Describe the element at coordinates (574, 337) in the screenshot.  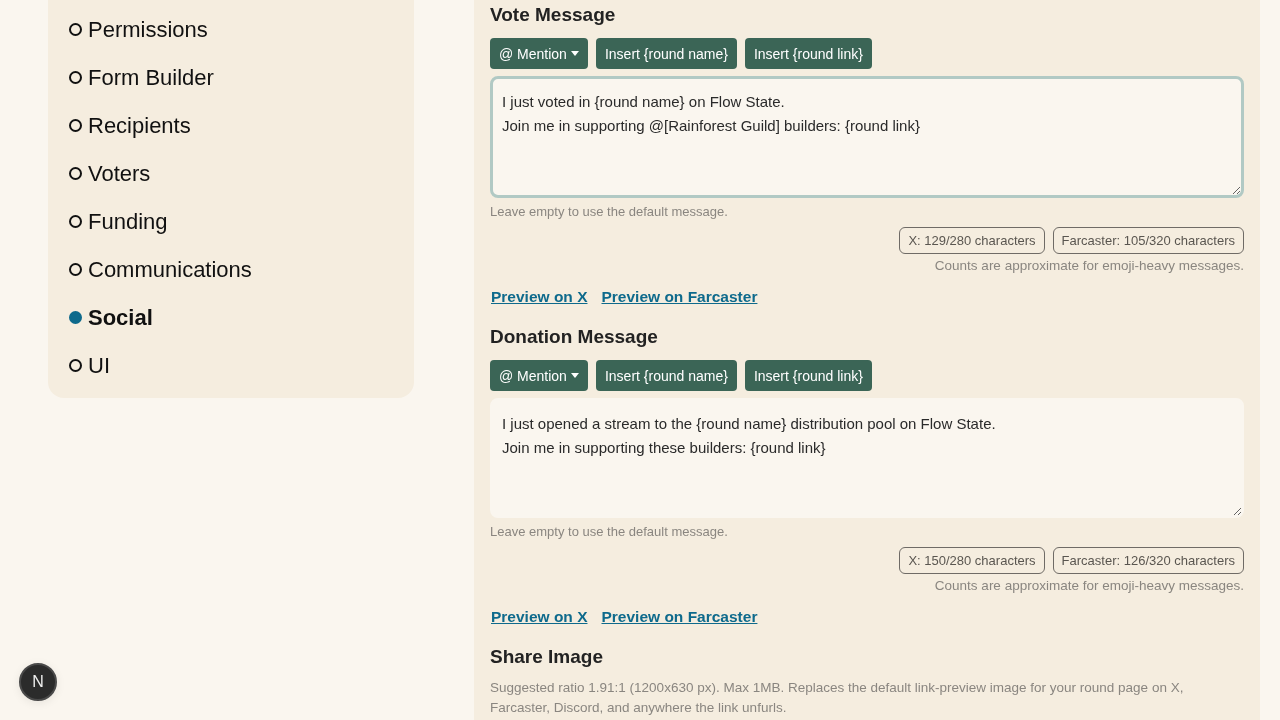
I see `section-title: Donation Message` at that location.